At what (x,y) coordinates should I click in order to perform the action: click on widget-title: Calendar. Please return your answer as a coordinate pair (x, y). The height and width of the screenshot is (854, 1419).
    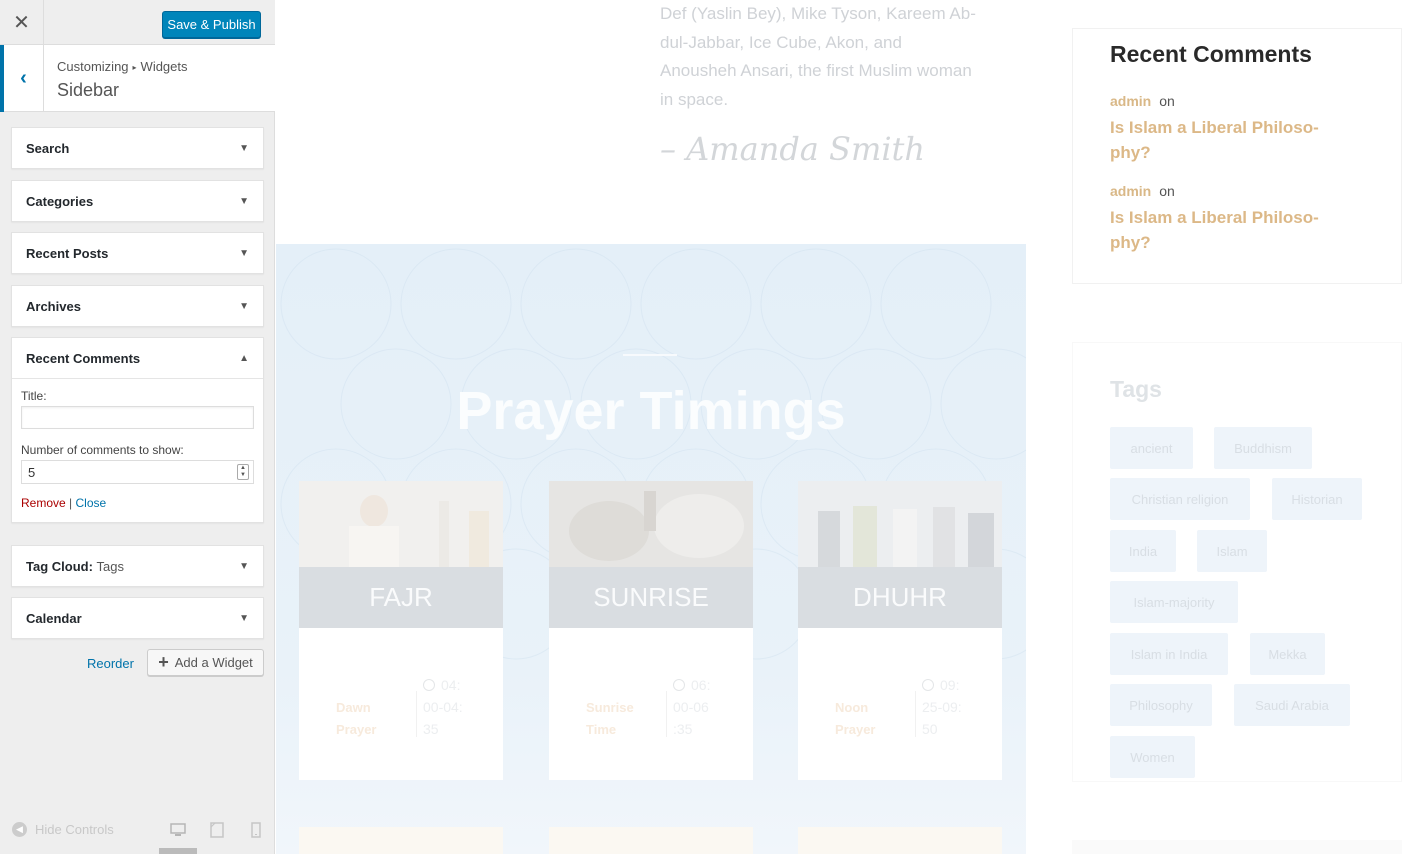
    Looking at the image, I should click on (54, 618).